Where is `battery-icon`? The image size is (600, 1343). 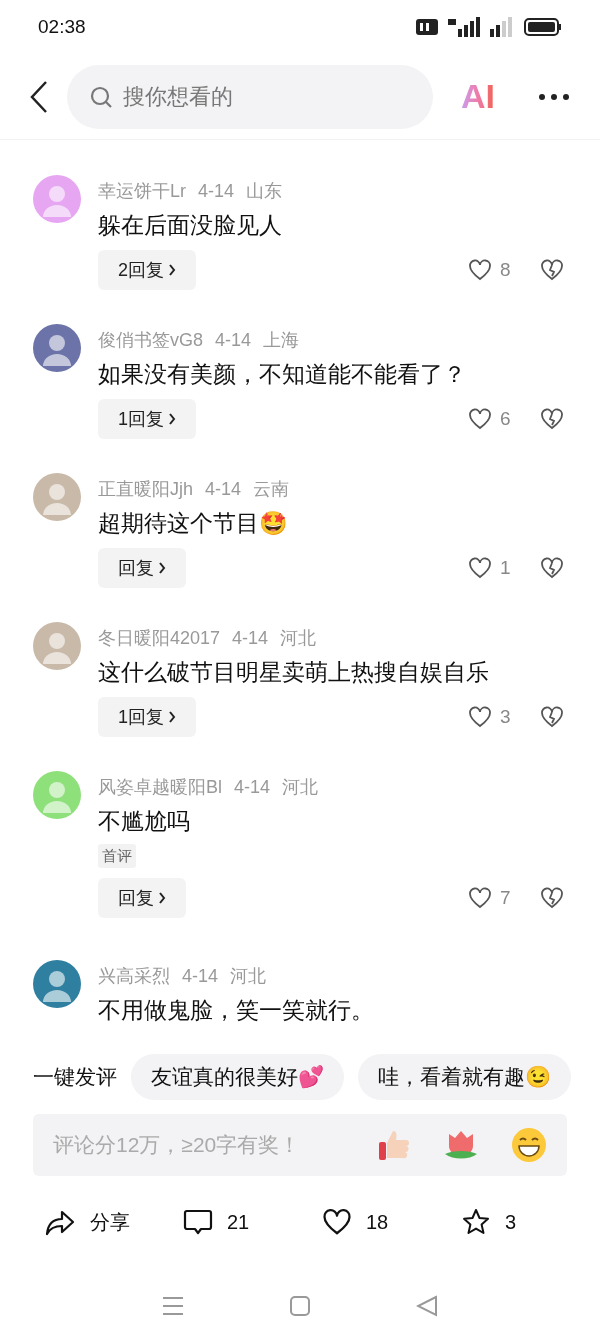
battery-icon is located at coordinates (543, 27).